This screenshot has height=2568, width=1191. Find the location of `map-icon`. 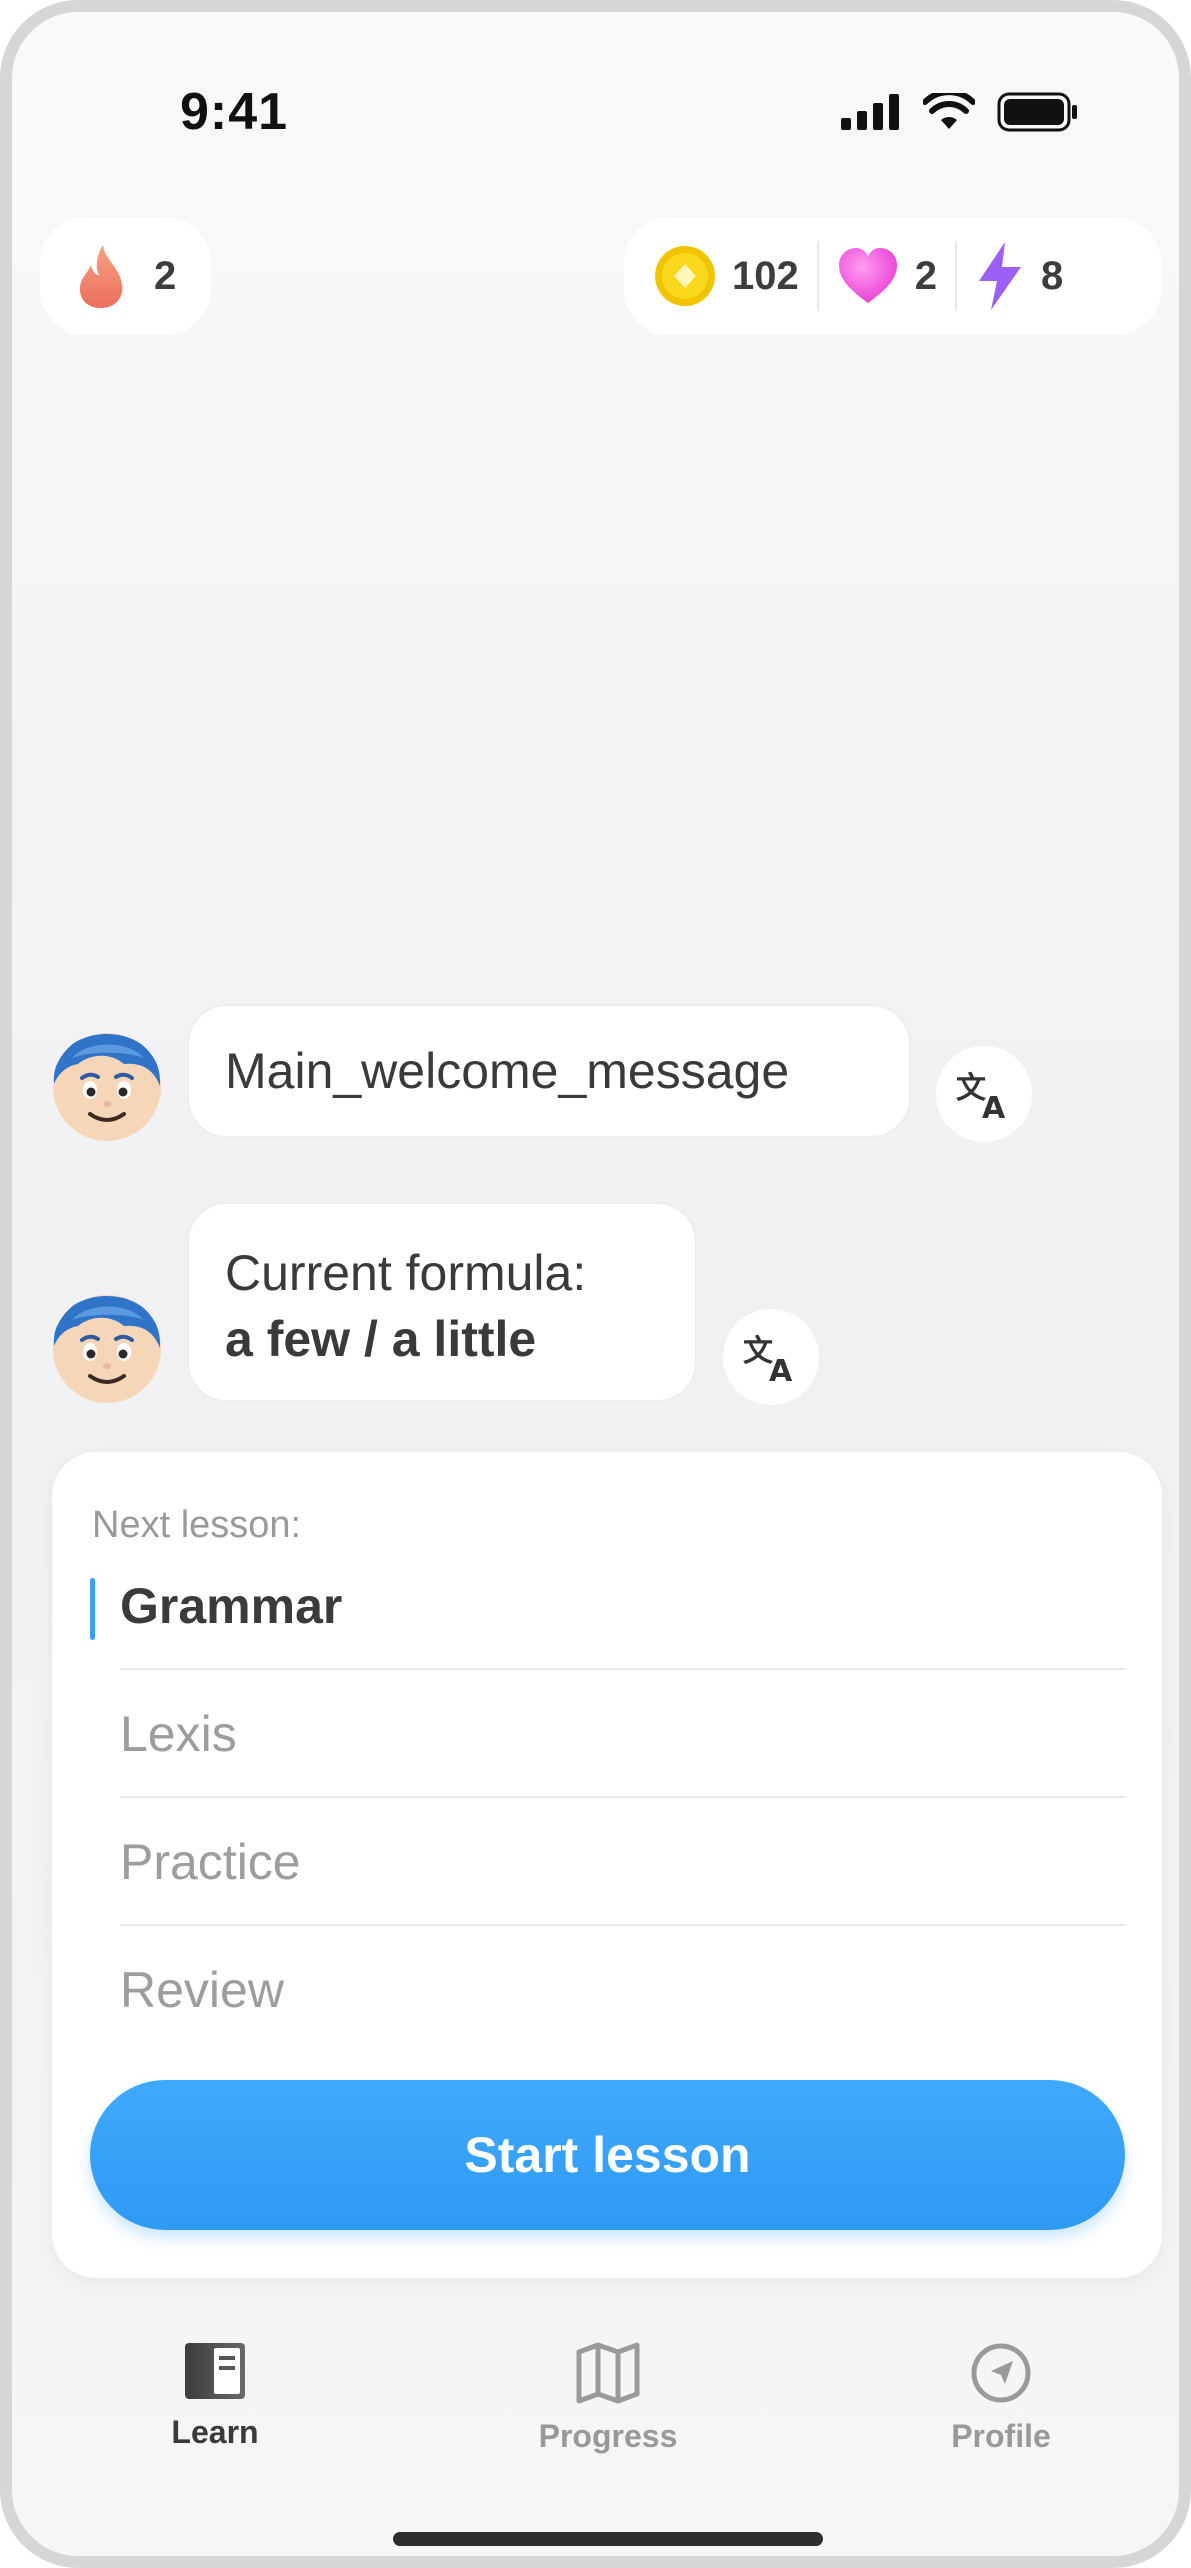

map-icon is located at coordinates (608, 2373).